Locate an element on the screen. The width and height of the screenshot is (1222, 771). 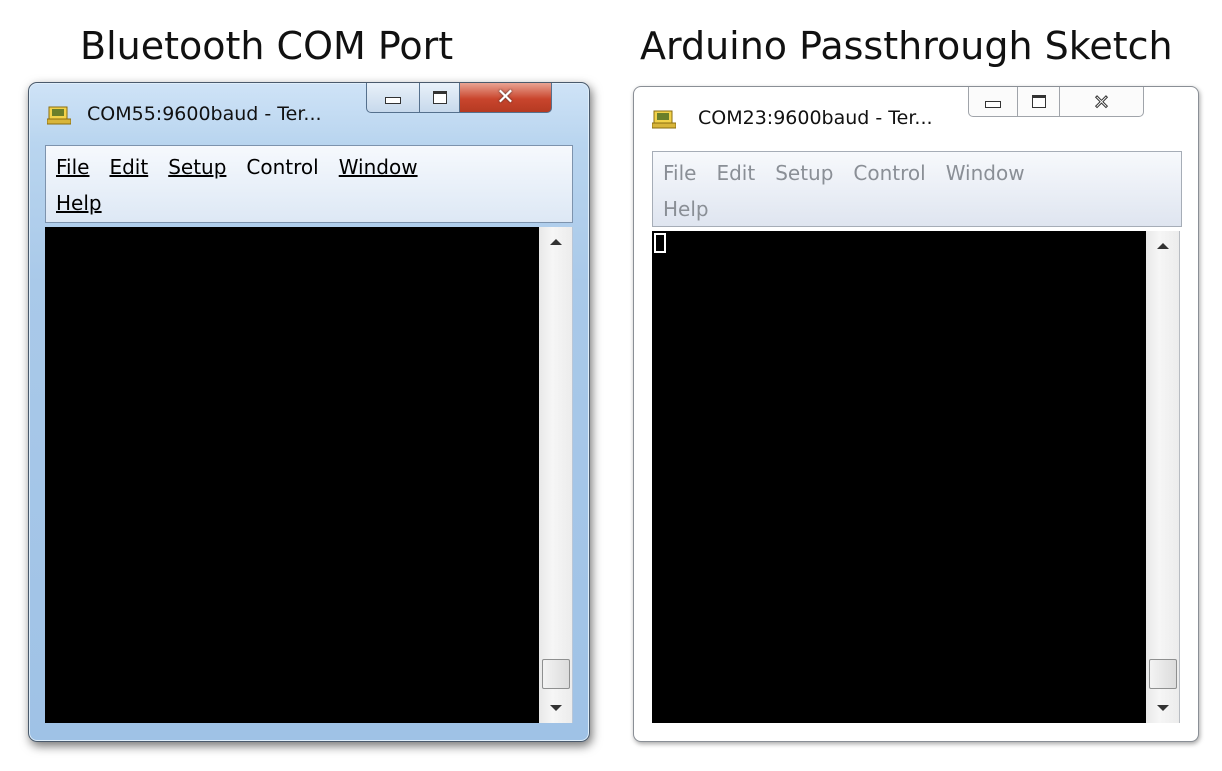
title-bar: COM23:9600baud - Ter... ✕ is located at coordinates (916, 116).